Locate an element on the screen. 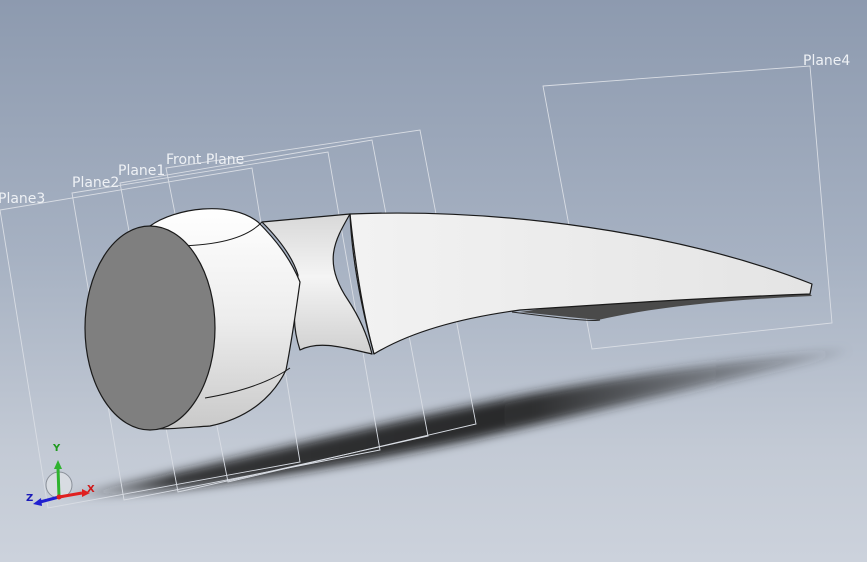  y-axis-arrow is located at coordinates (58, 464).